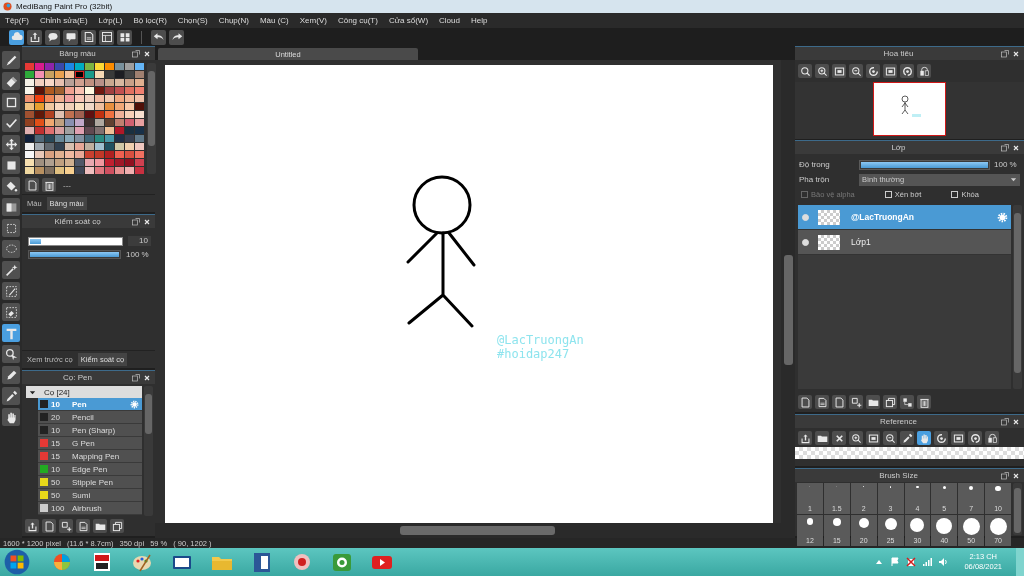  Describe the element at coordinates (110, 20) in the screenshot. I see `menu-item: Lớp(L)` at that location.